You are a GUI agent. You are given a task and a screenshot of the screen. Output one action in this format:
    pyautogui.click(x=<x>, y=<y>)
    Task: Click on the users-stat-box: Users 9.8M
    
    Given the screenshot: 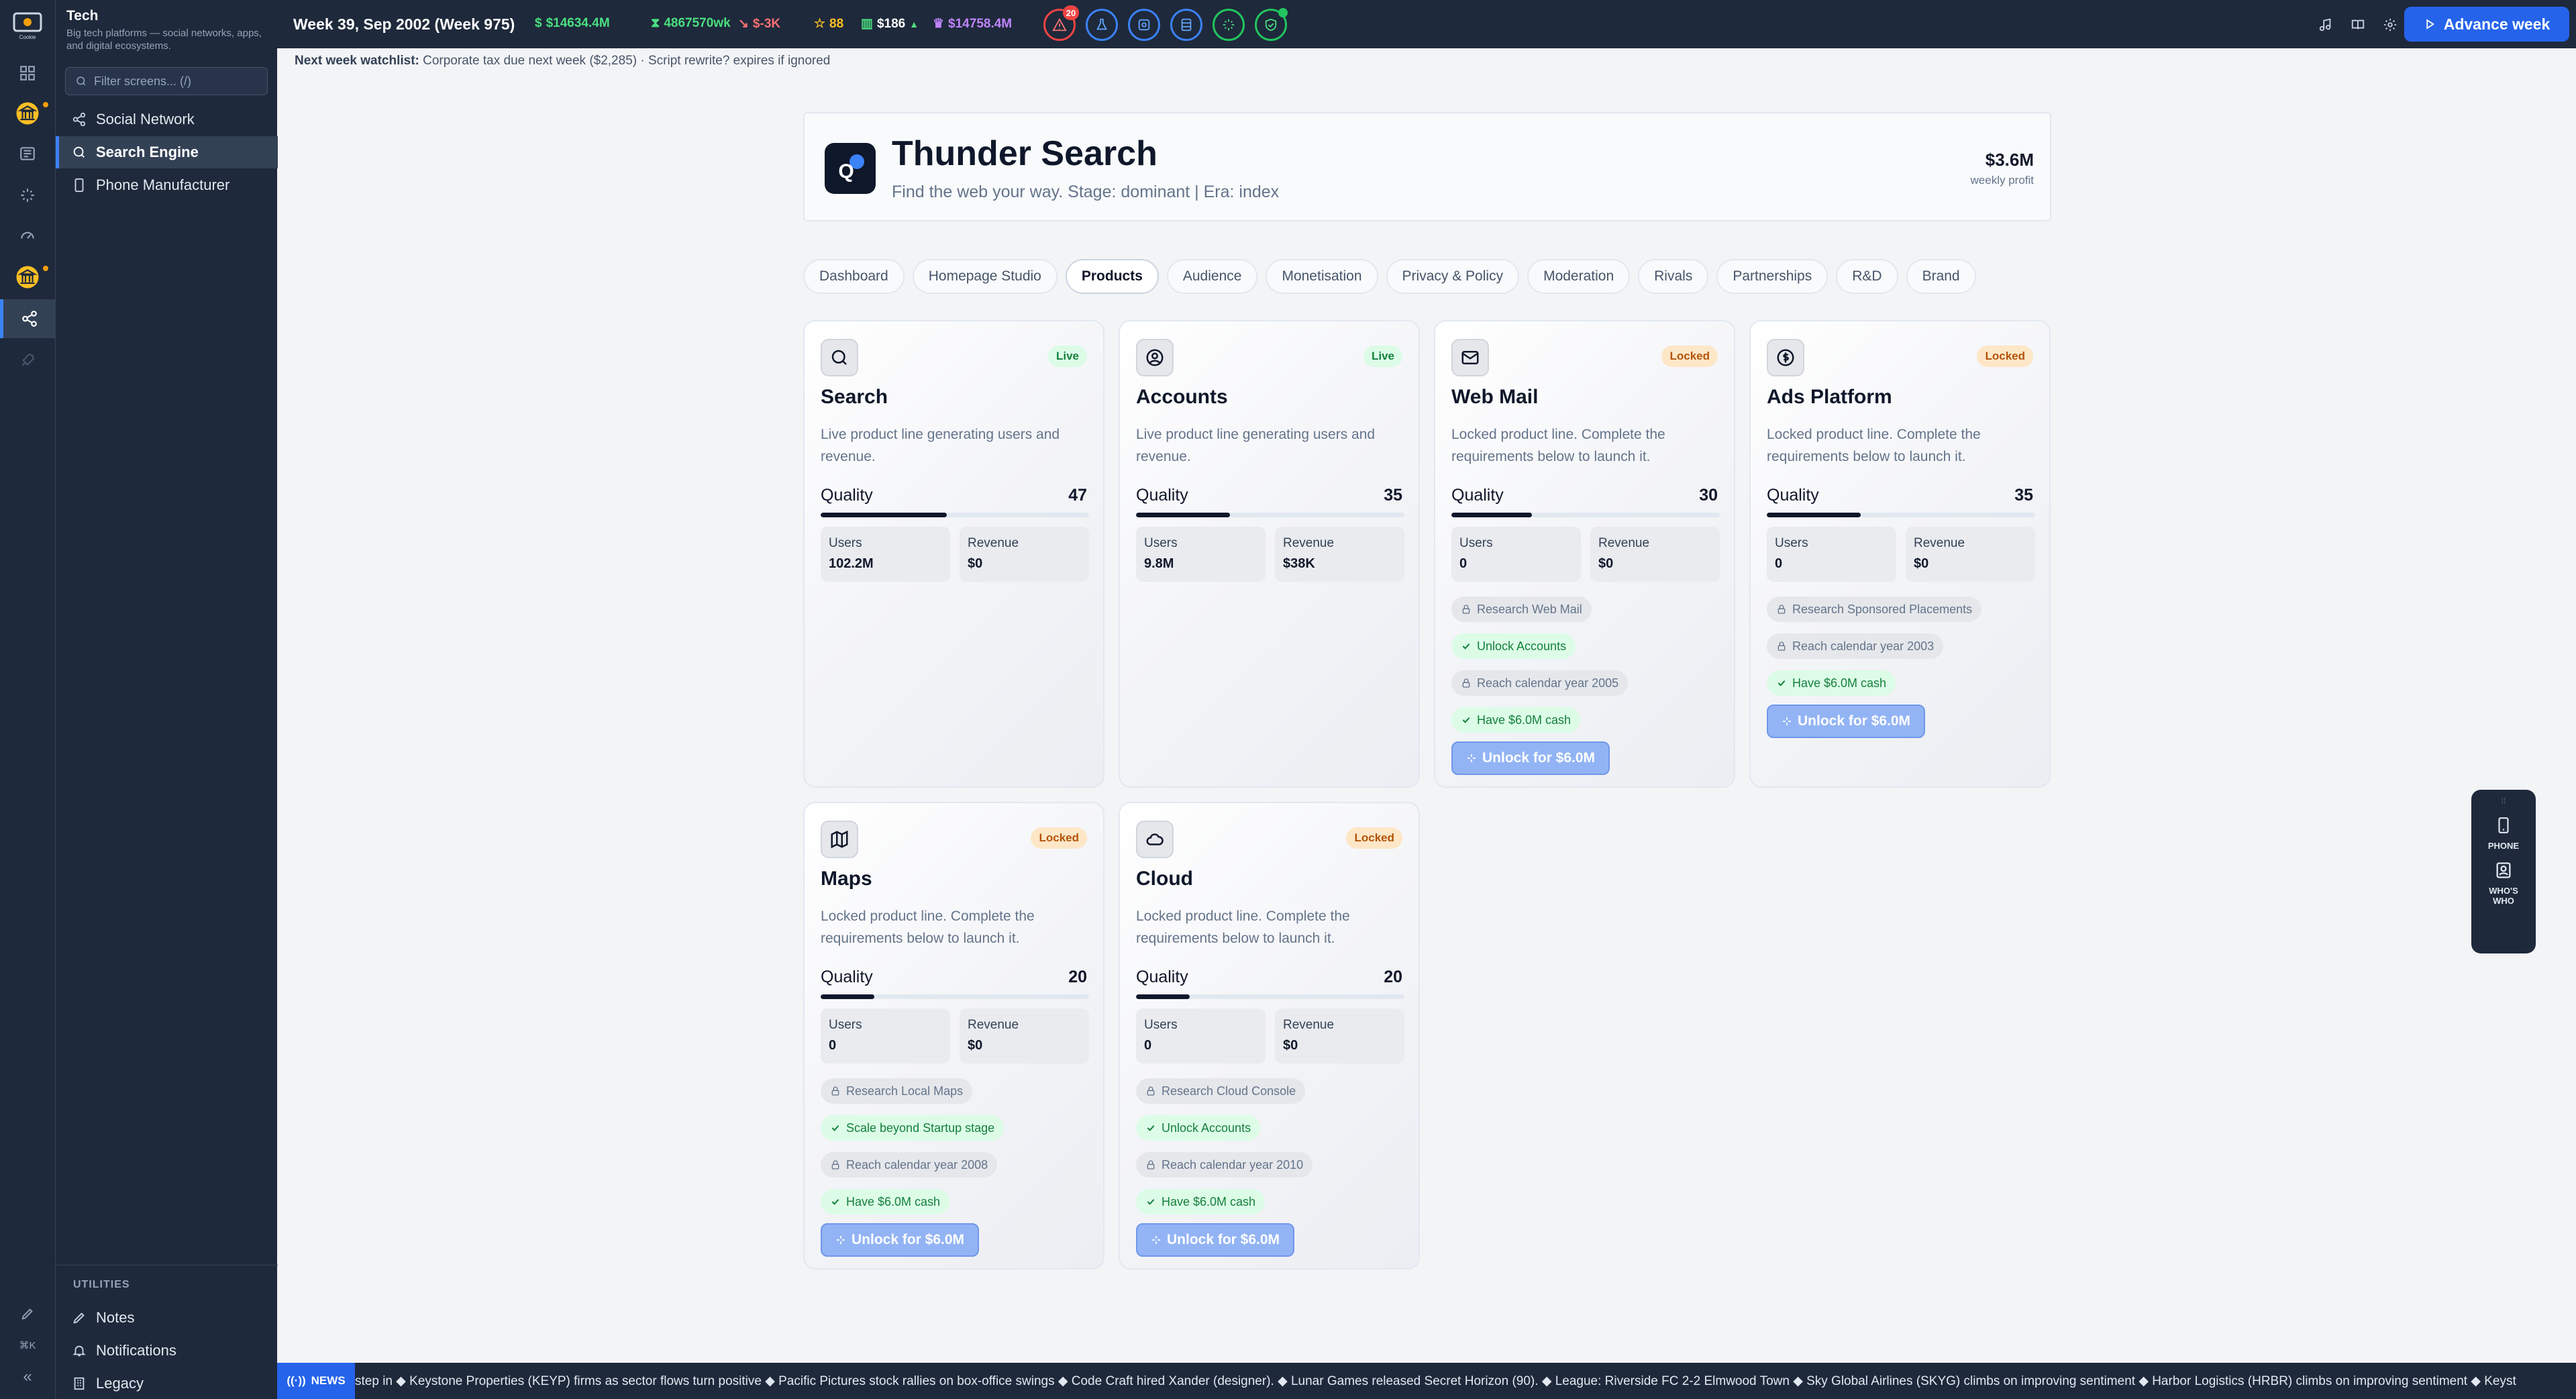 What is the action you would take?
    pyautogui.click(x=1201, y=554)
    